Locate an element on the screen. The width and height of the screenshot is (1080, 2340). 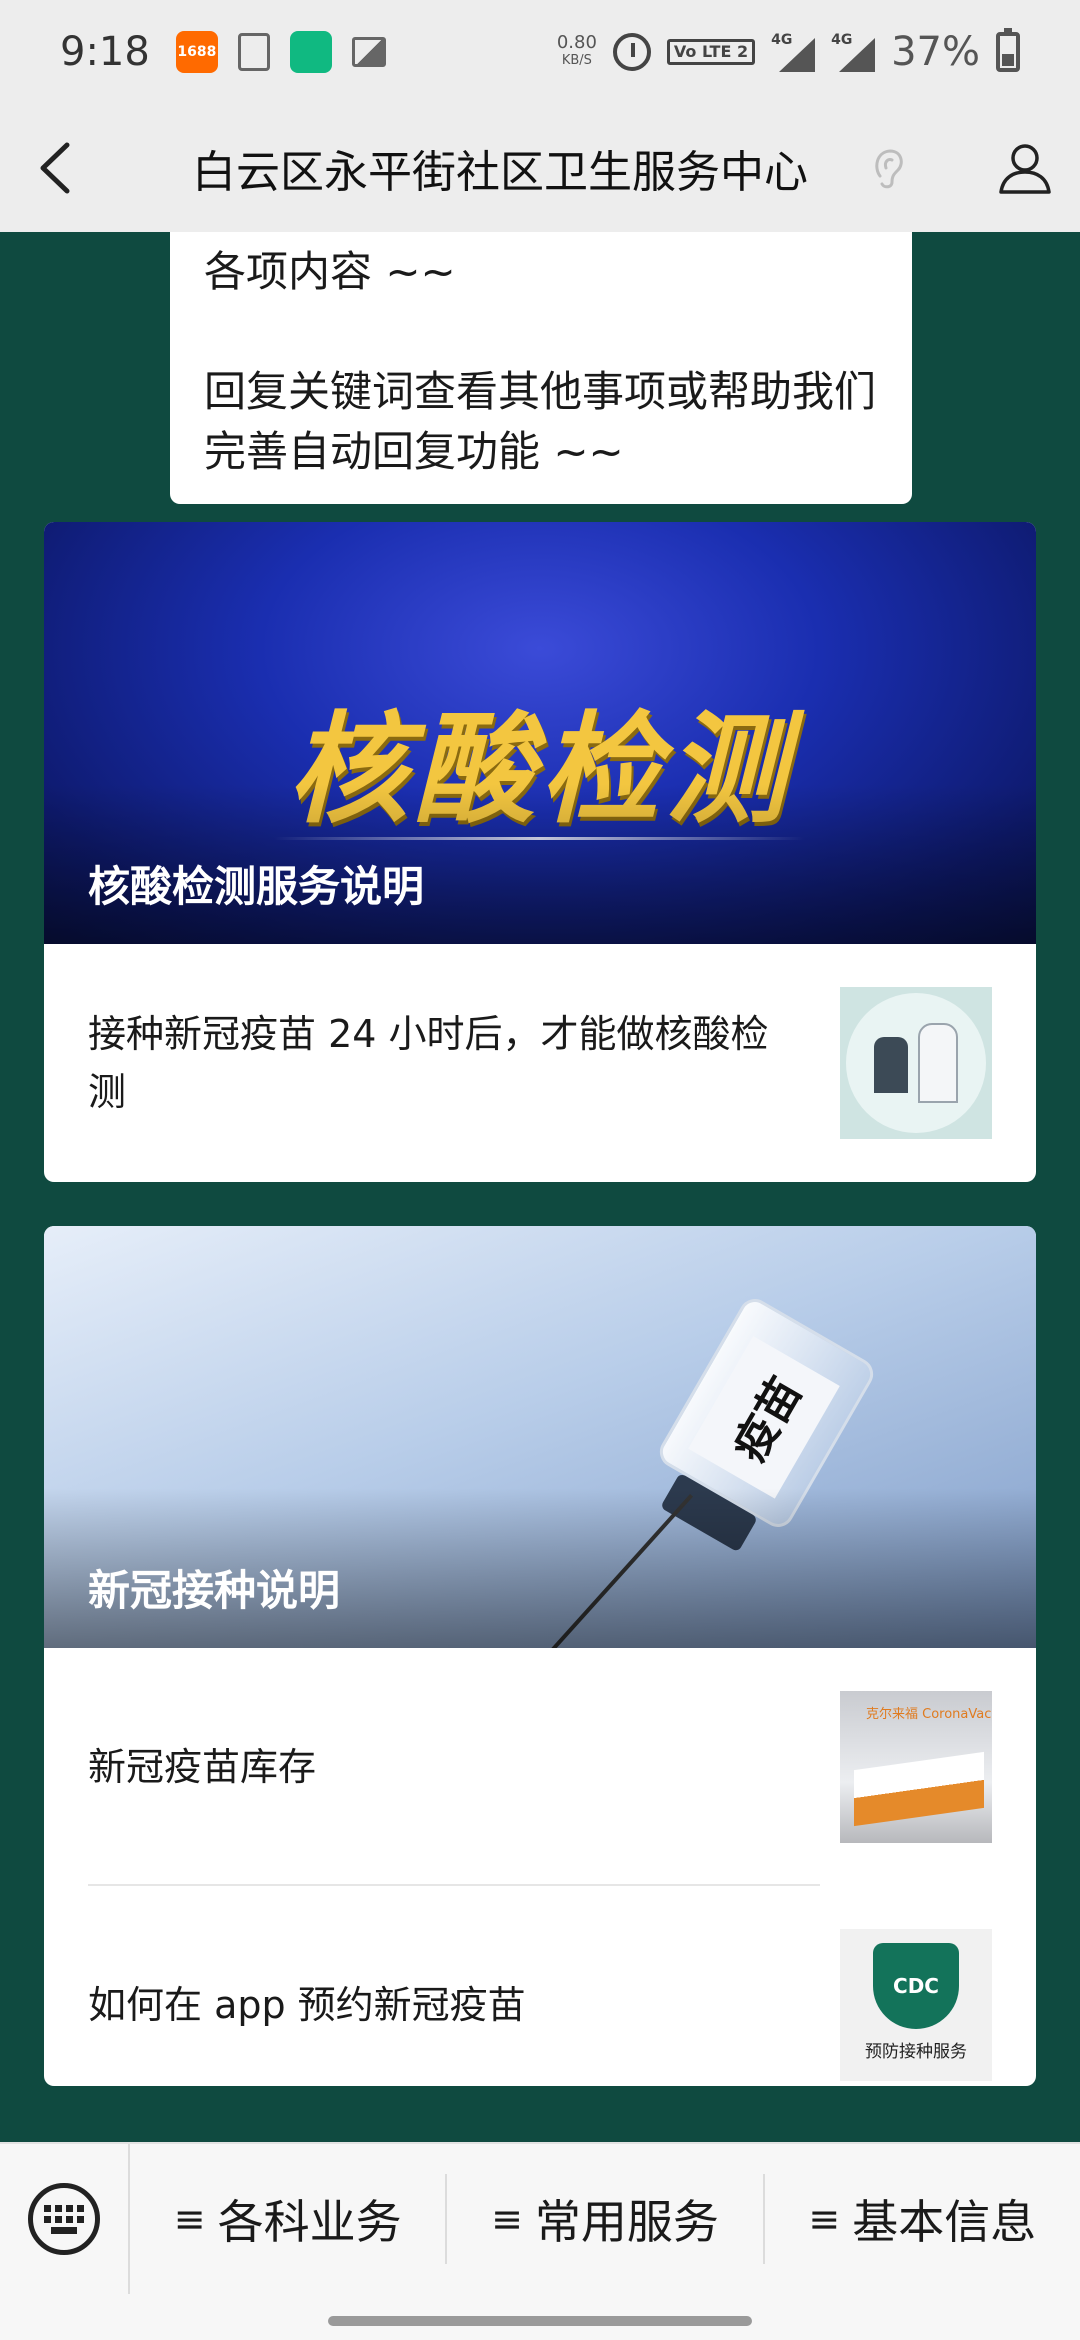
status-right: 0.80 KB/S Vo LTE 2 4G 4G 37% is located at coordinates (788, 51).